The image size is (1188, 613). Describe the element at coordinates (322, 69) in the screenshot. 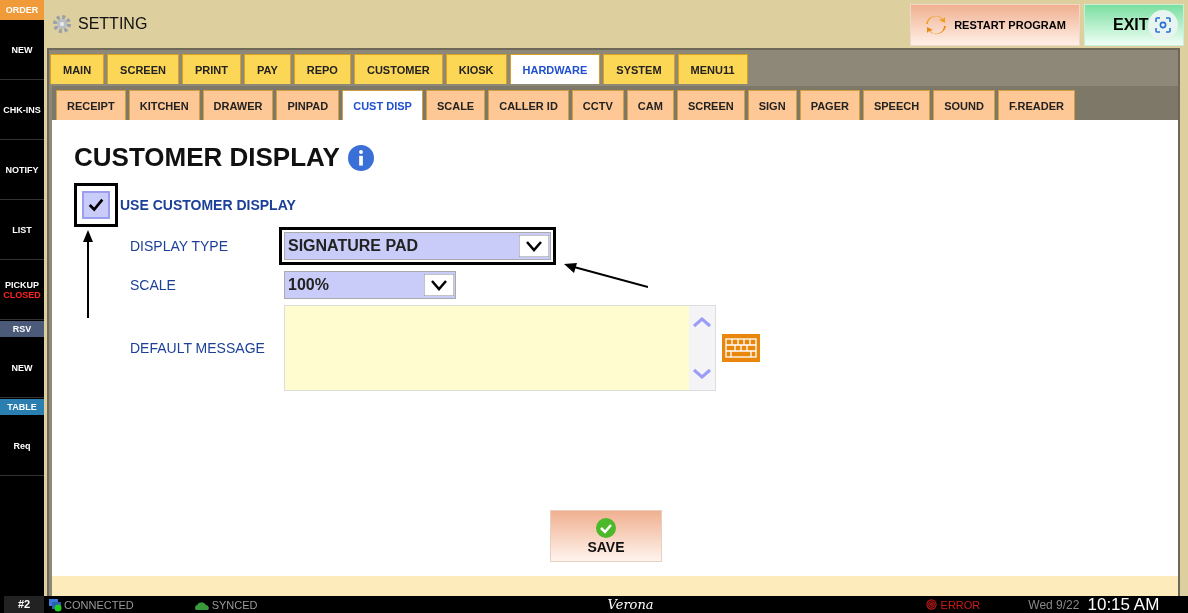

I see `tab: REPO` at that location.